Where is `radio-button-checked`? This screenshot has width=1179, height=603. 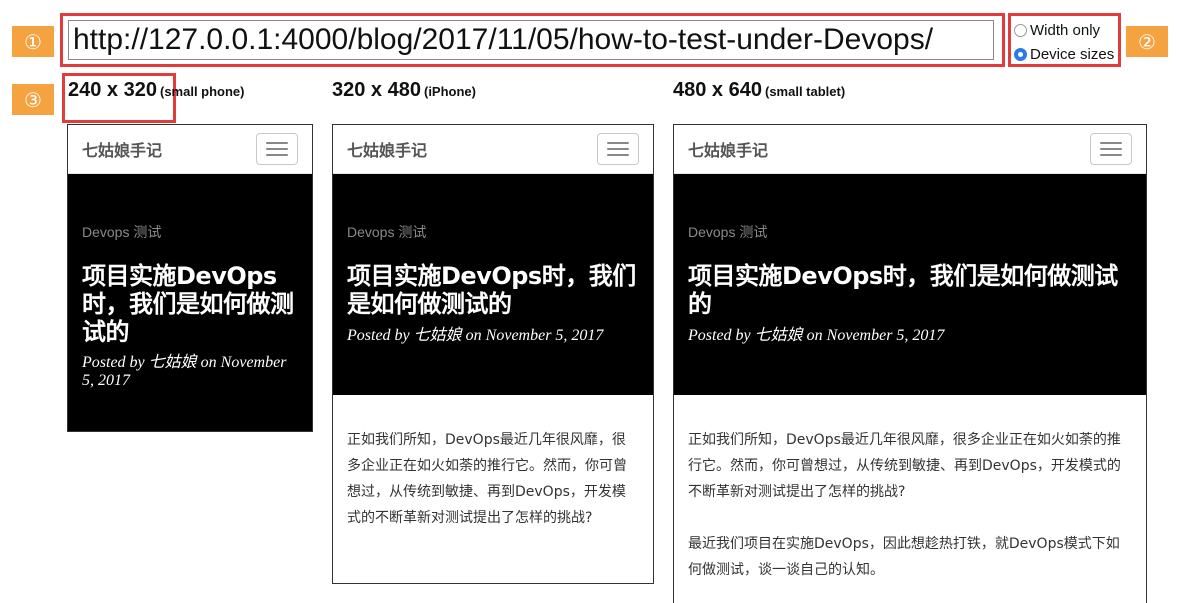
radio-button-checked is located at coordinates (1020, 54).